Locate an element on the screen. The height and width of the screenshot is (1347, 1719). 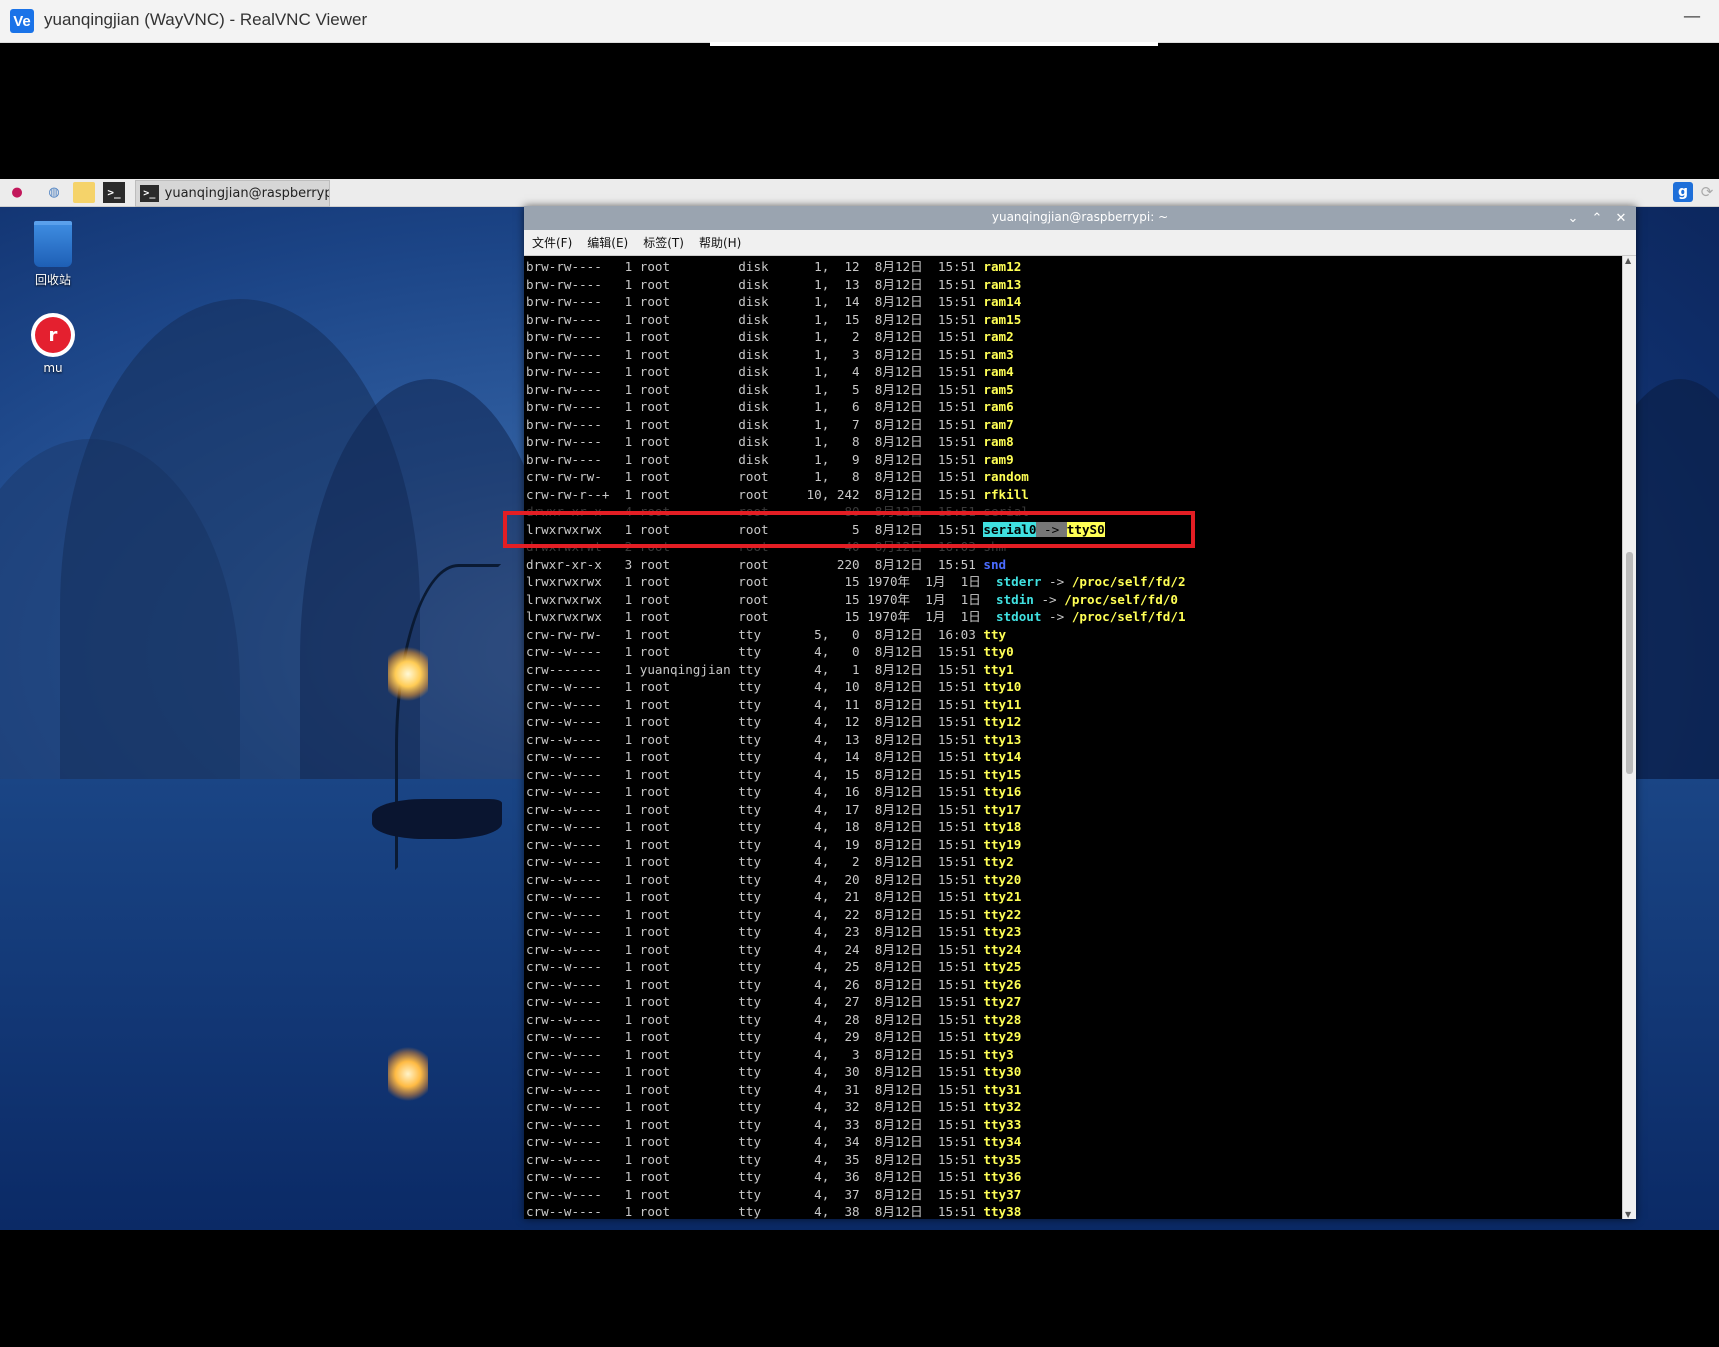
wallpaper-lantern-reflection is located at coordinates (408, 1074).